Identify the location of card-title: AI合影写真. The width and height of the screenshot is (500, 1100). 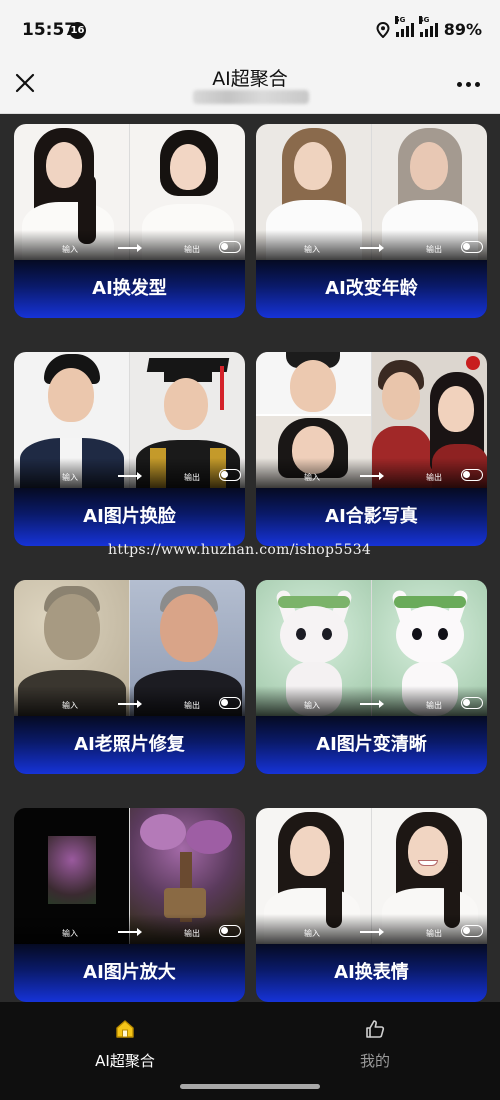
(371, 517).